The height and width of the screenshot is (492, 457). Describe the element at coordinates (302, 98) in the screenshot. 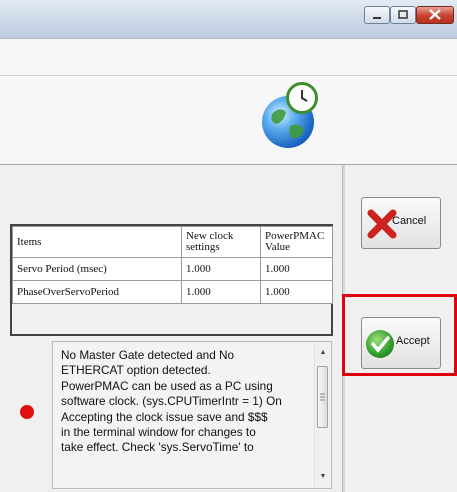

I see `clock-icon` at that location.